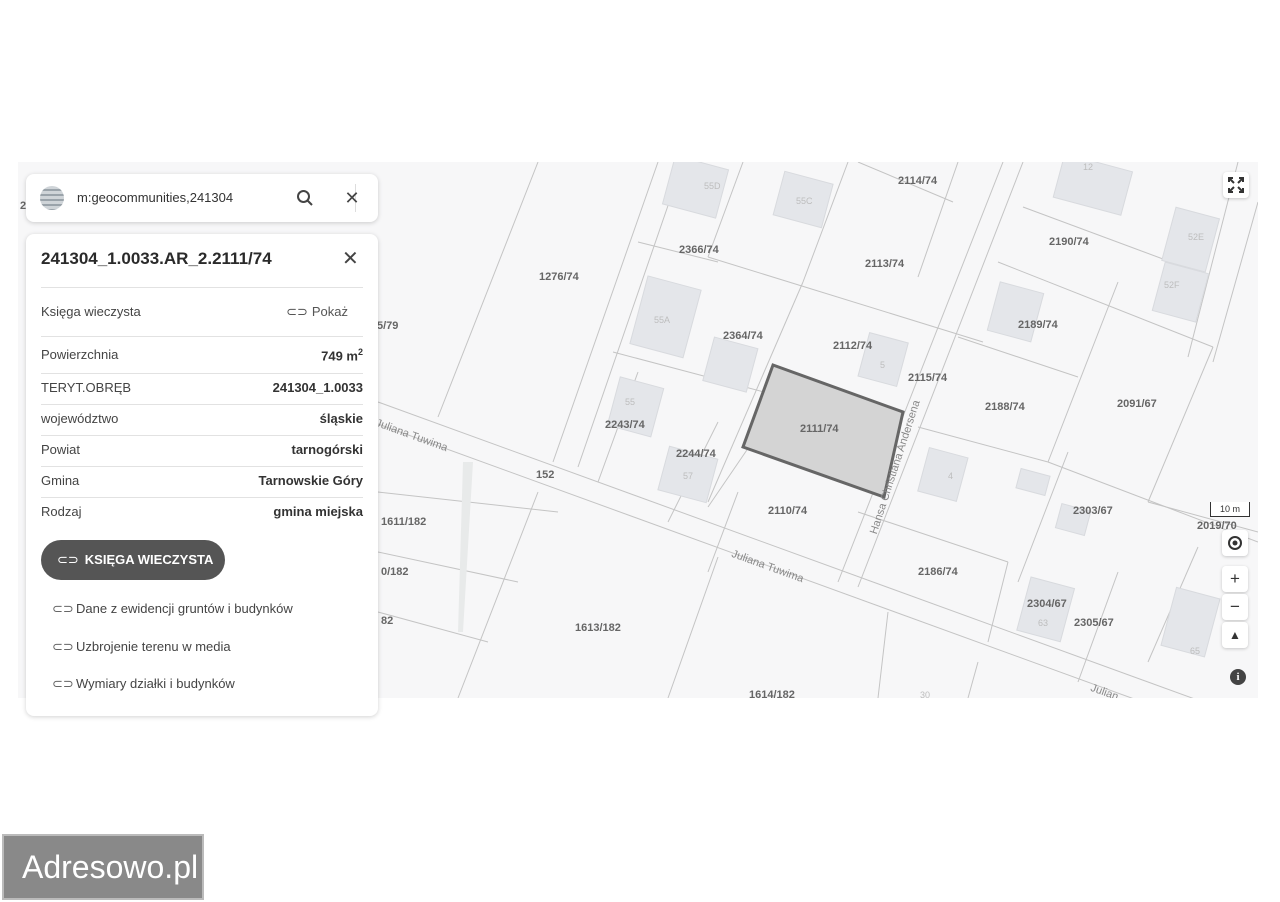  Describe the element at coordinates (925, 694) in the screenshot. I see `building-number: 30` at that location.